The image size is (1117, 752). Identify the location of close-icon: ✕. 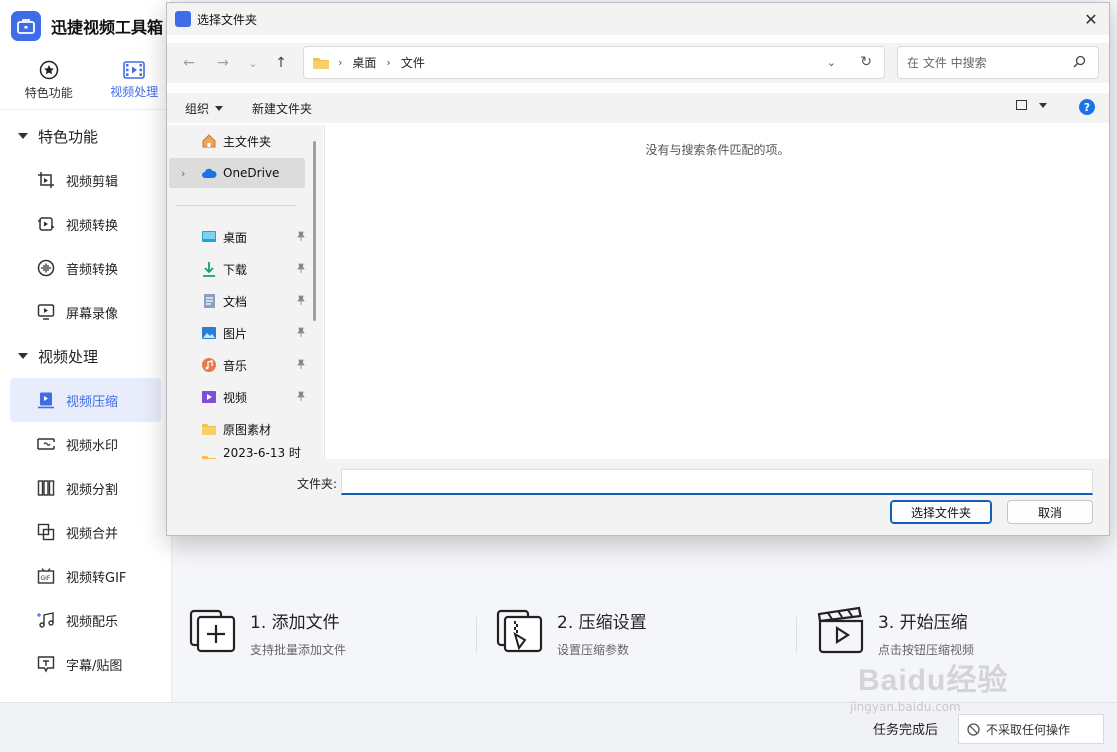
(1091, 19).